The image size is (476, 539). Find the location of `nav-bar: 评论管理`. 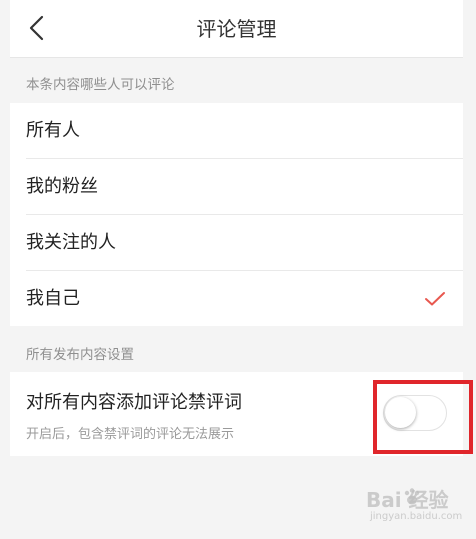

nav-bar: 评论管理 is located at coordinates (236, 29).